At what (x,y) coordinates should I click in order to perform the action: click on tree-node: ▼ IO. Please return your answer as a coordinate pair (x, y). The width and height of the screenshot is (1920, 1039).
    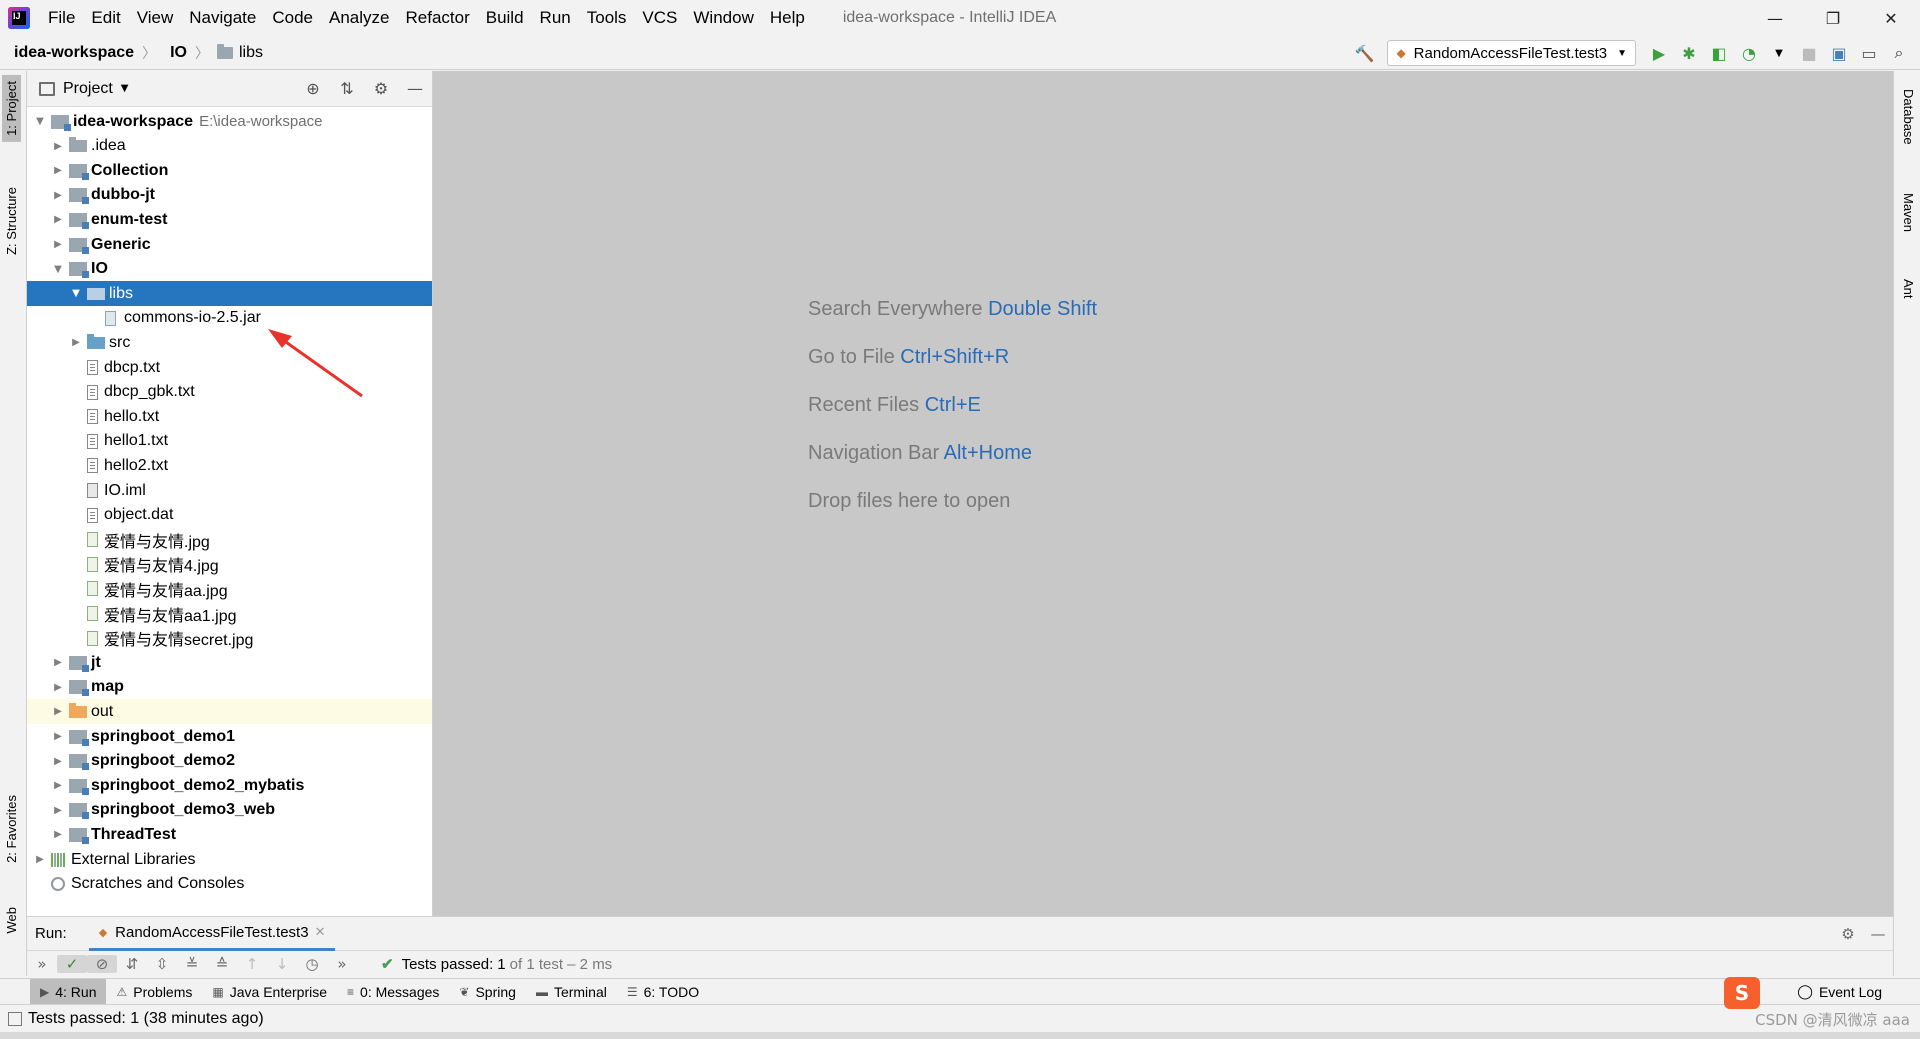
    Looking at the image, I should click on (229, 269).